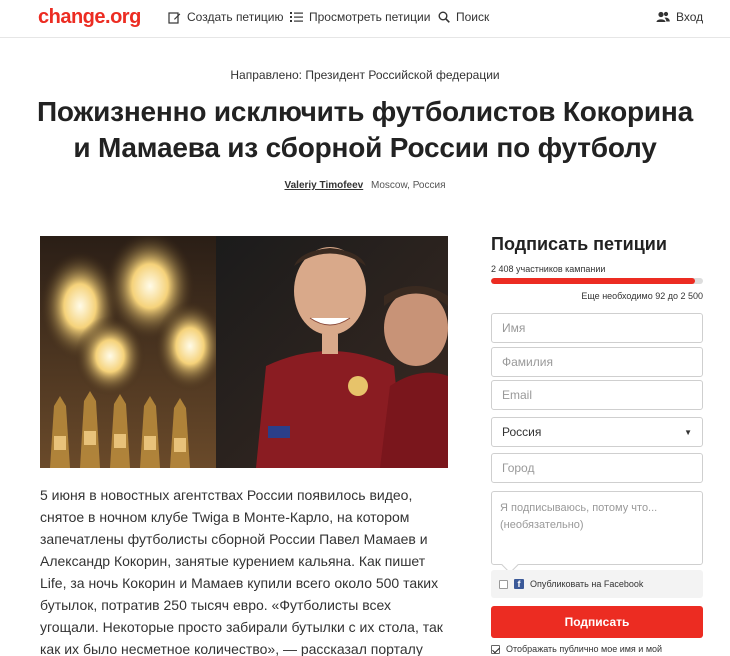 Image resolution: width=730 pixels, height=656 pixels. I want to click on search-icon, so click(444, 17).